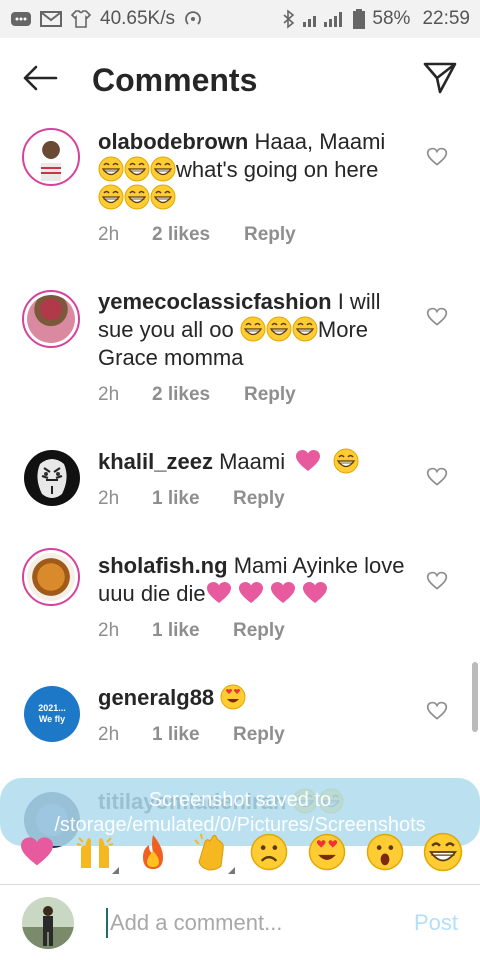 This screenshot has height=960, width=480. I want to click on clap-emoji-button, so click(213, 853).